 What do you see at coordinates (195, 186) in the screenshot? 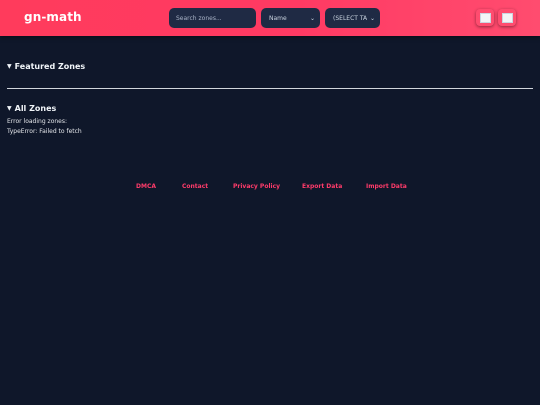
I see `footer-link-contact: Contact` at bounding box center [195, 186].